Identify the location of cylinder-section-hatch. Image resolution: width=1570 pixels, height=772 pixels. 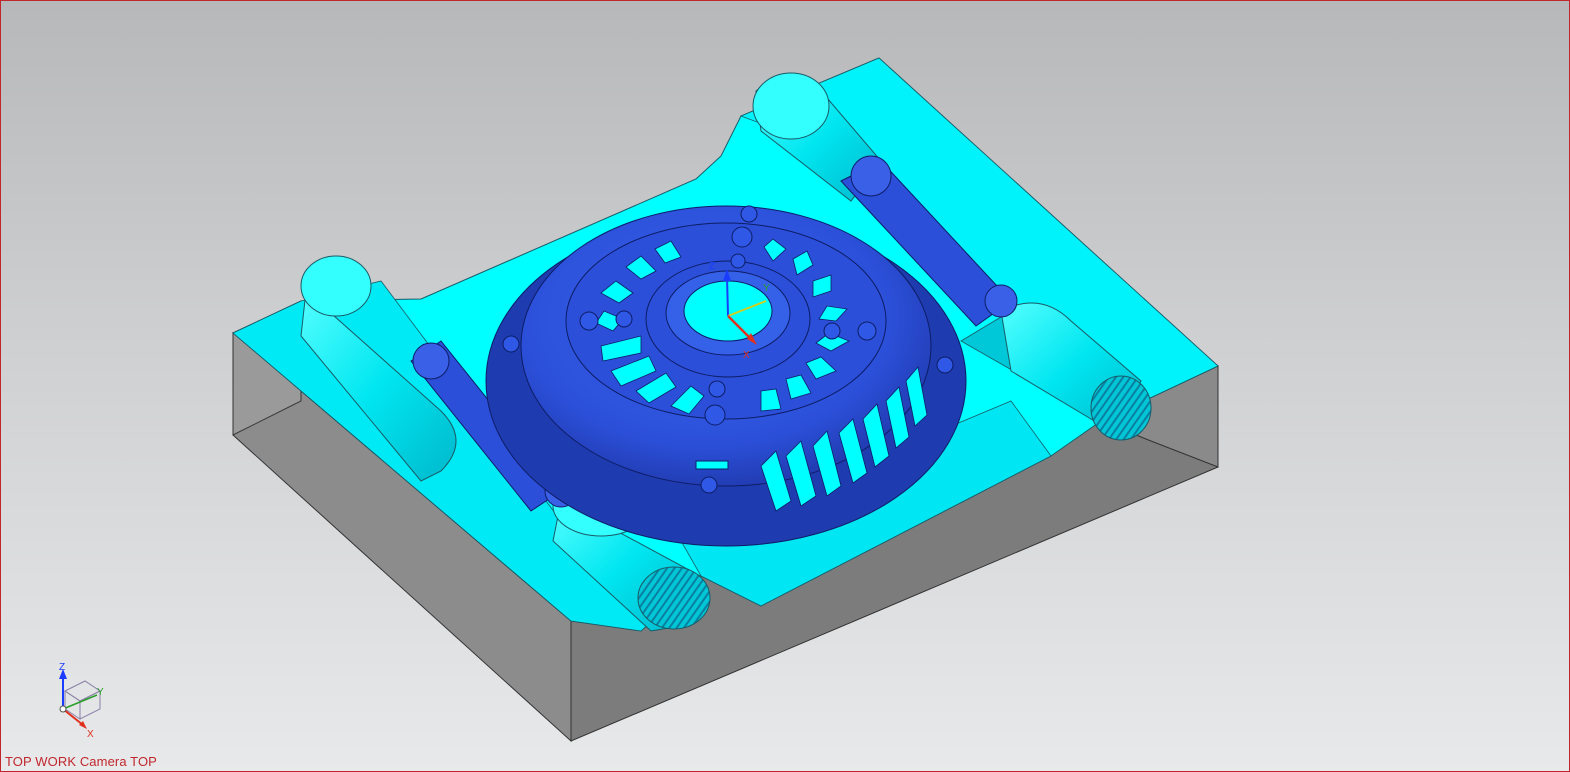
(674, 598).